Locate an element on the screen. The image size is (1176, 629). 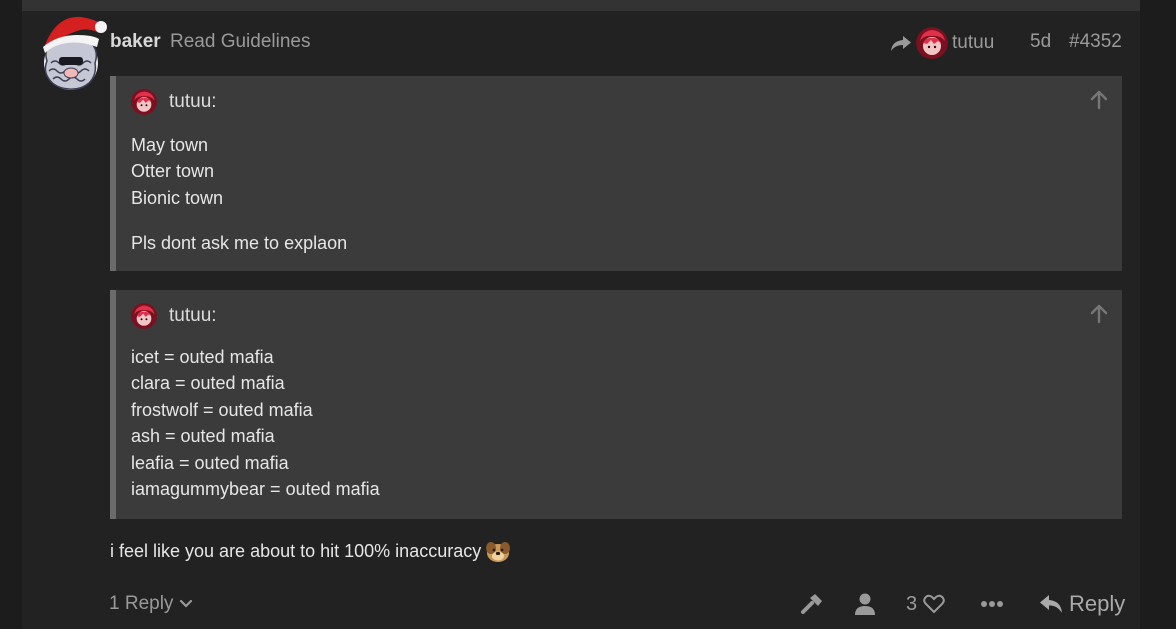
dog-emoji-icon is located at coordinates (498, 552).